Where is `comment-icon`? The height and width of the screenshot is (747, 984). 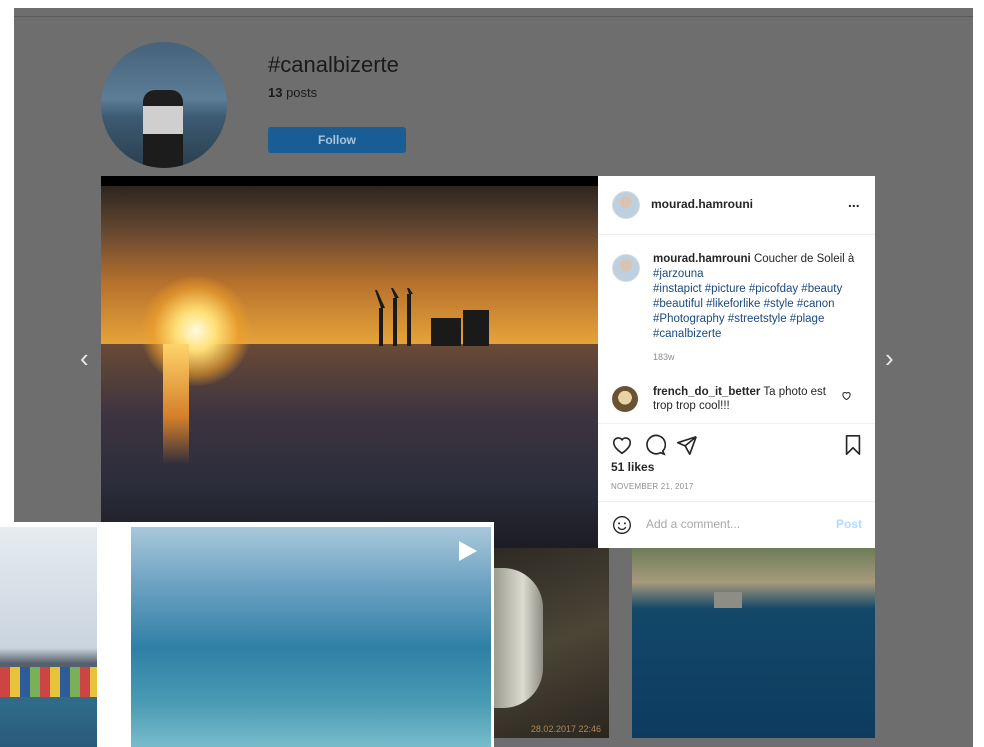 comment-icon is located at coordinates (655, 445).